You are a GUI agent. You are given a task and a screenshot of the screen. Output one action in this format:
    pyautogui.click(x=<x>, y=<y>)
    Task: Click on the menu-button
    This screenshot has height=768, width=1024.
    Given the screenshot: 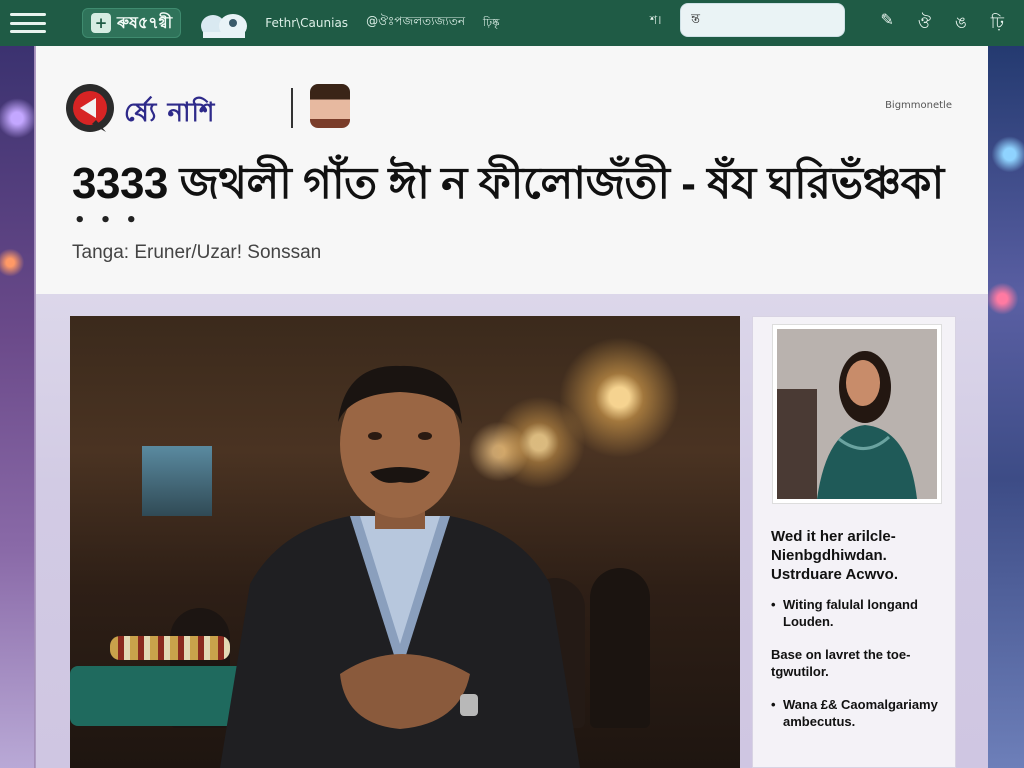 What is the action you would take?
    pyautogui.click(x=28, y=23)
    